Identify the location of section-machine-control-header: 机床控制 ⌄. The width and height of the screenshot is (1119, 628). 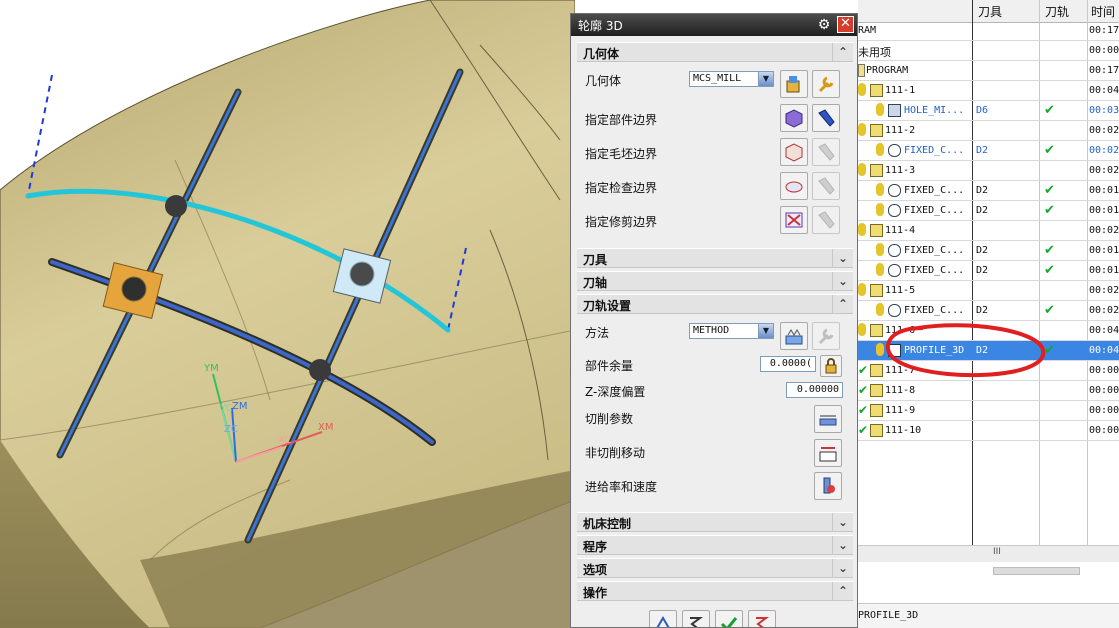
(715, 522).